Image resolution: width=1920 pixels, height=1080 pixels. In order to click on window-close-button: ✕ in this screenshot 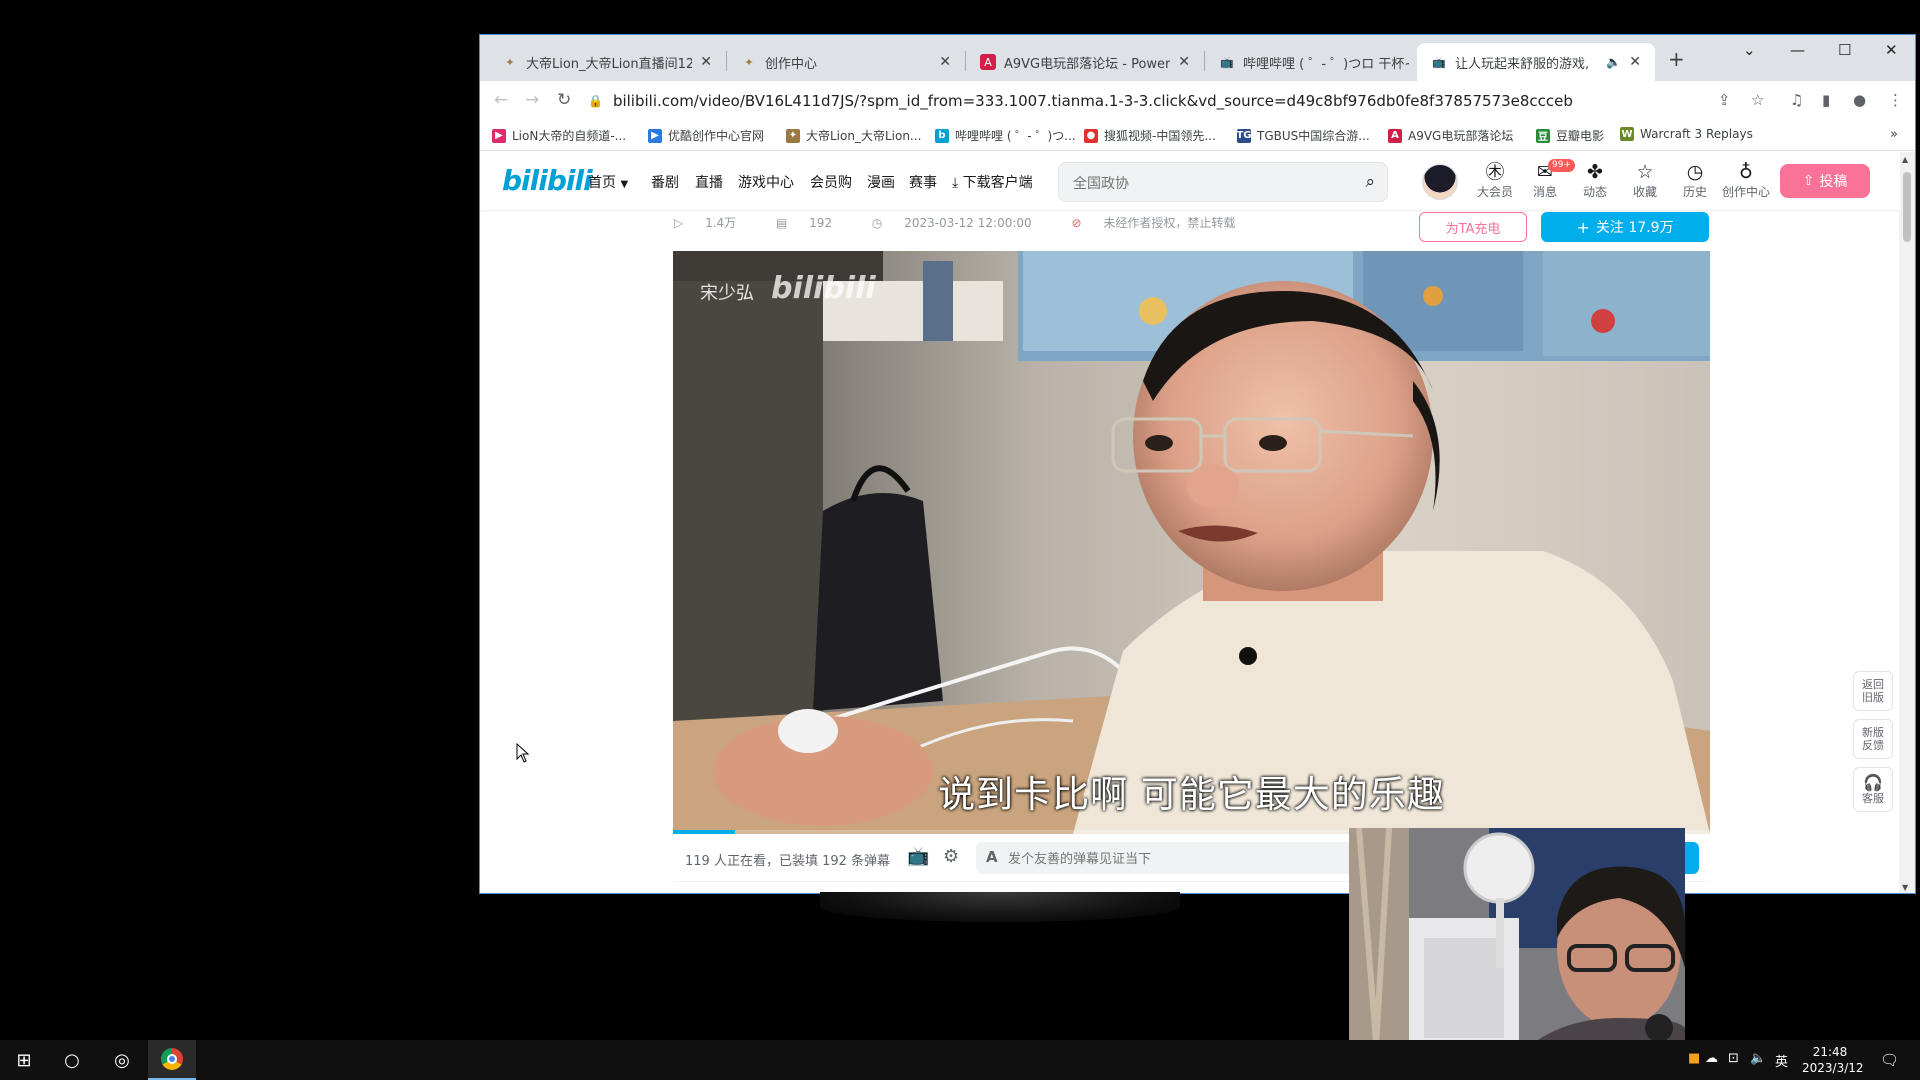, I will do `click(1891, 50)`.